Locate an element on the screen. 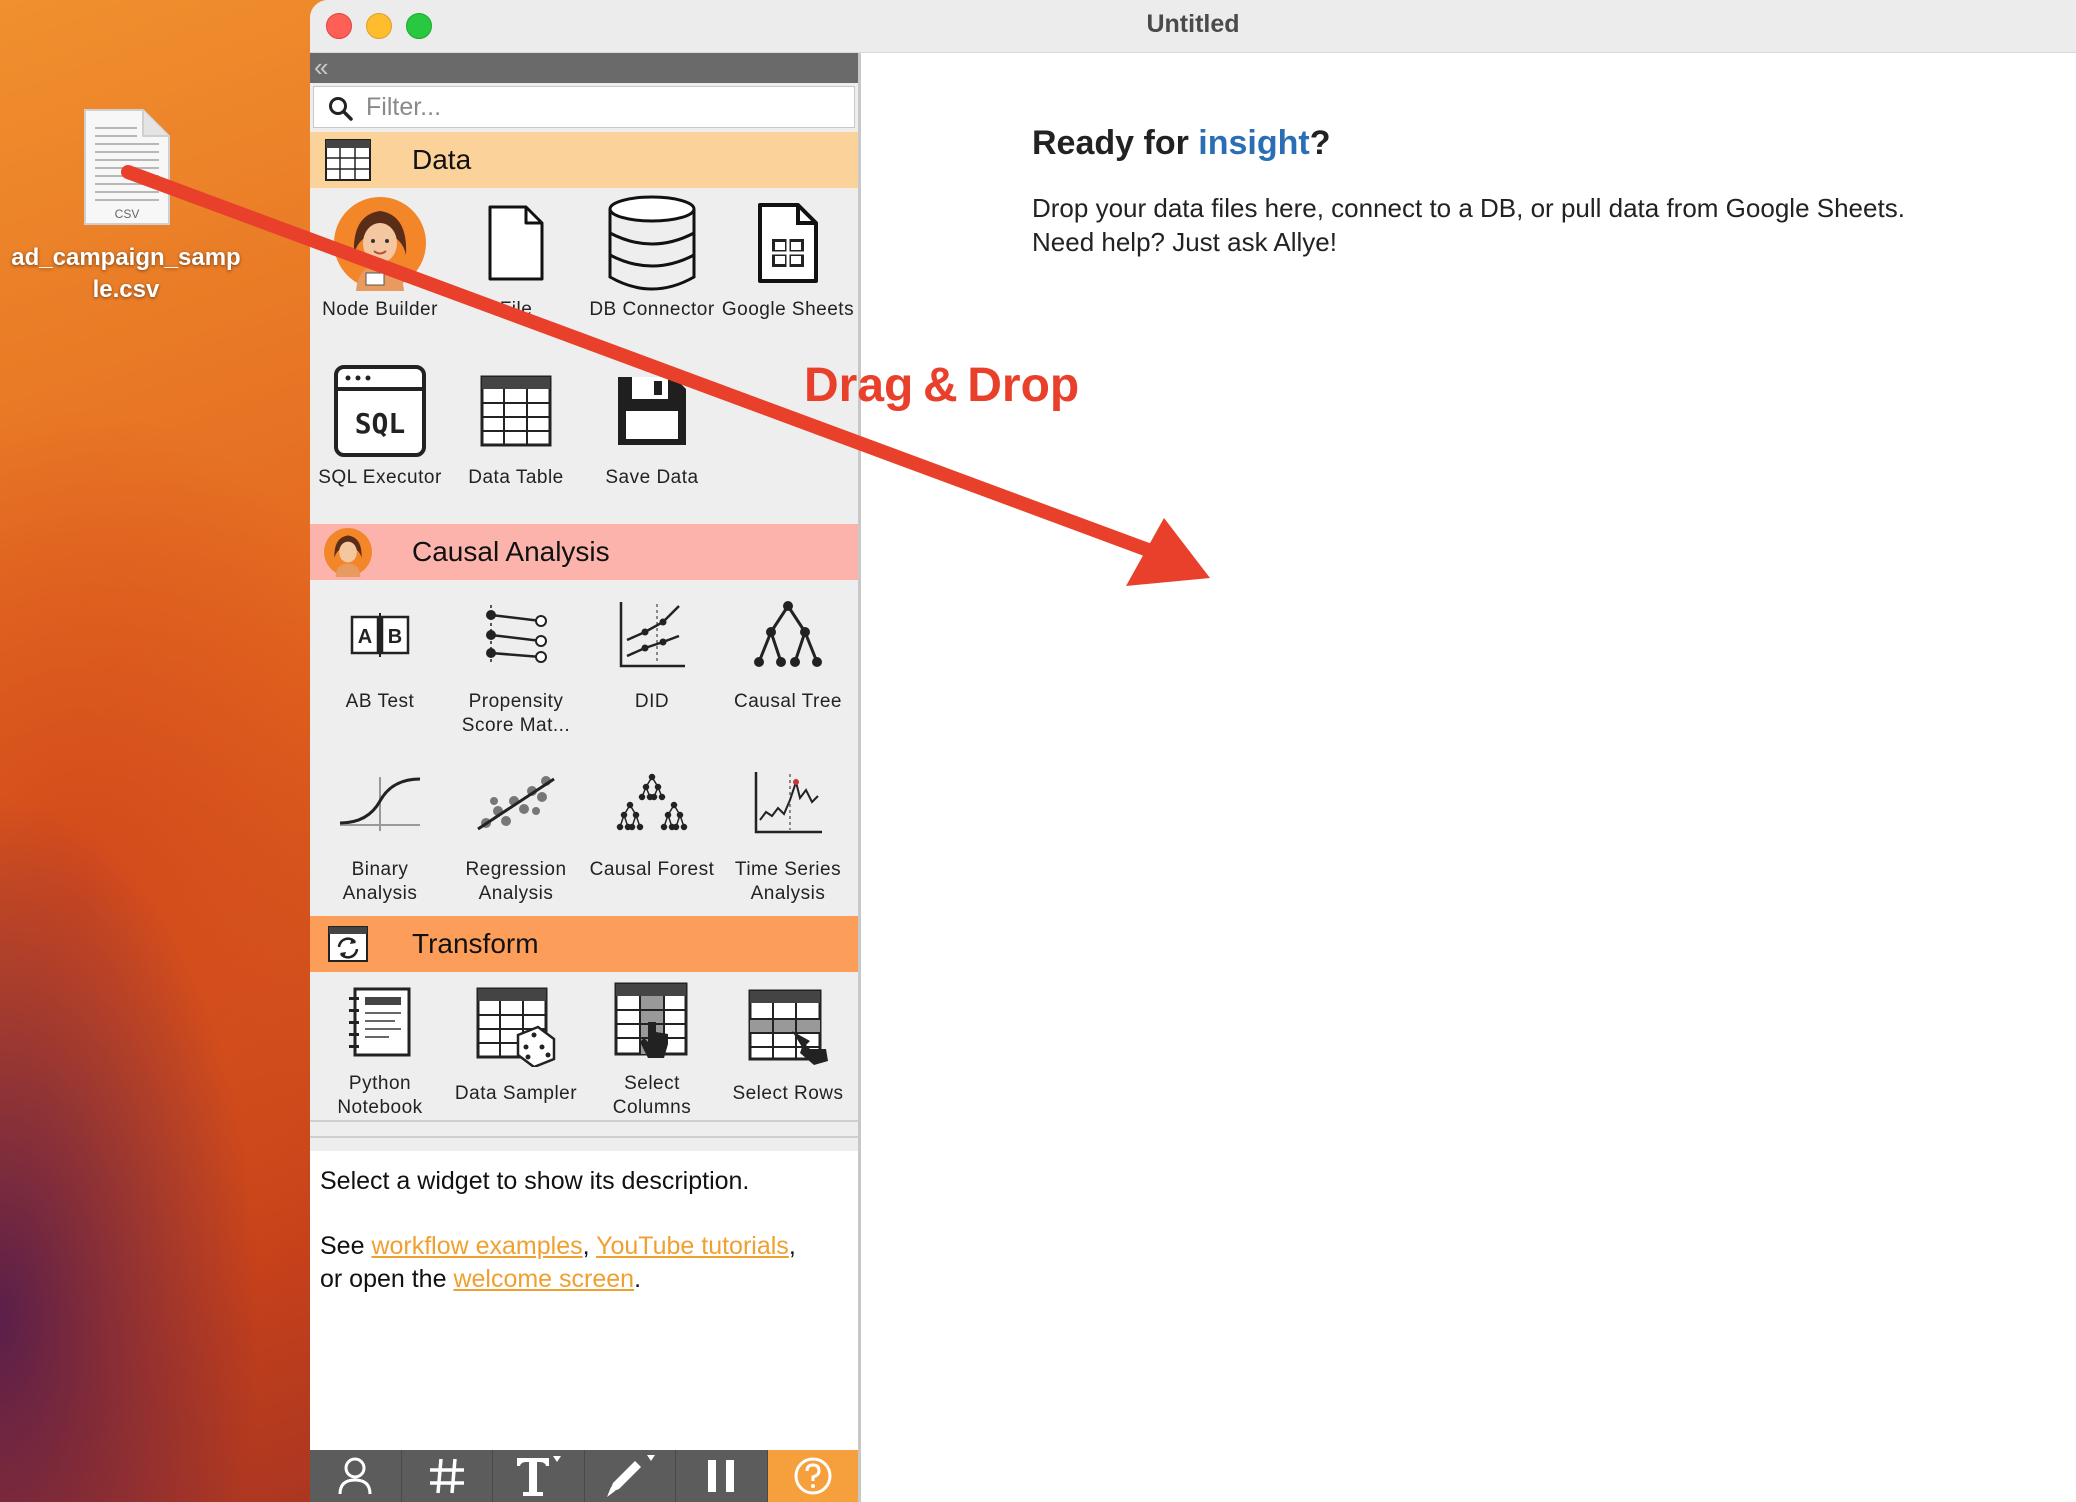  description-text: Select a widget to show its description. is located at coordinates (535, 1181).